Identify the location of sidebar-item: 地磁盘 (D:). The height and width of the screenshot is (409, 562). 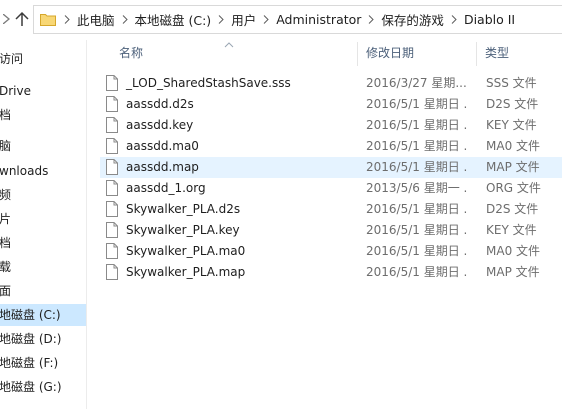
(43, 339).